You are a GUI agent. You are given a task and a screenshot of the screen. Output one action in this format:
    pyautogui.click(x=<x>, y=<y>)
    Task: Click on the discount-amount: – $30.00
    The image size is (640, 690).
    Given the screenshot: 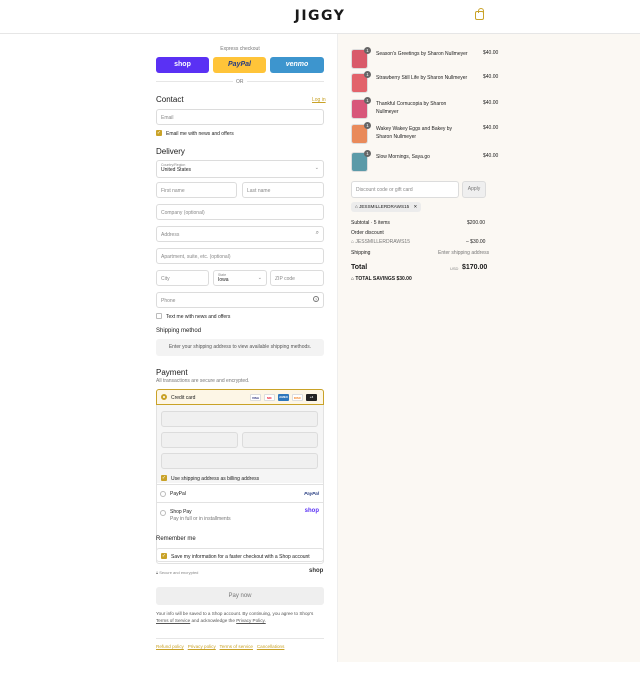 What is the action you would take?
    pyautogui.click(x=476, y=242)
    